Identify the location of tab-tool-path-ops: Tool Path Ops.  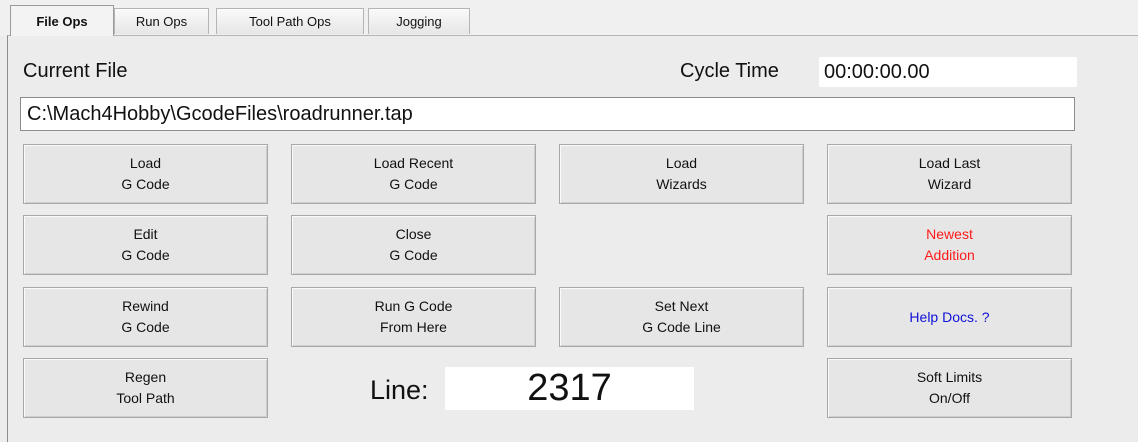
(290, 21).